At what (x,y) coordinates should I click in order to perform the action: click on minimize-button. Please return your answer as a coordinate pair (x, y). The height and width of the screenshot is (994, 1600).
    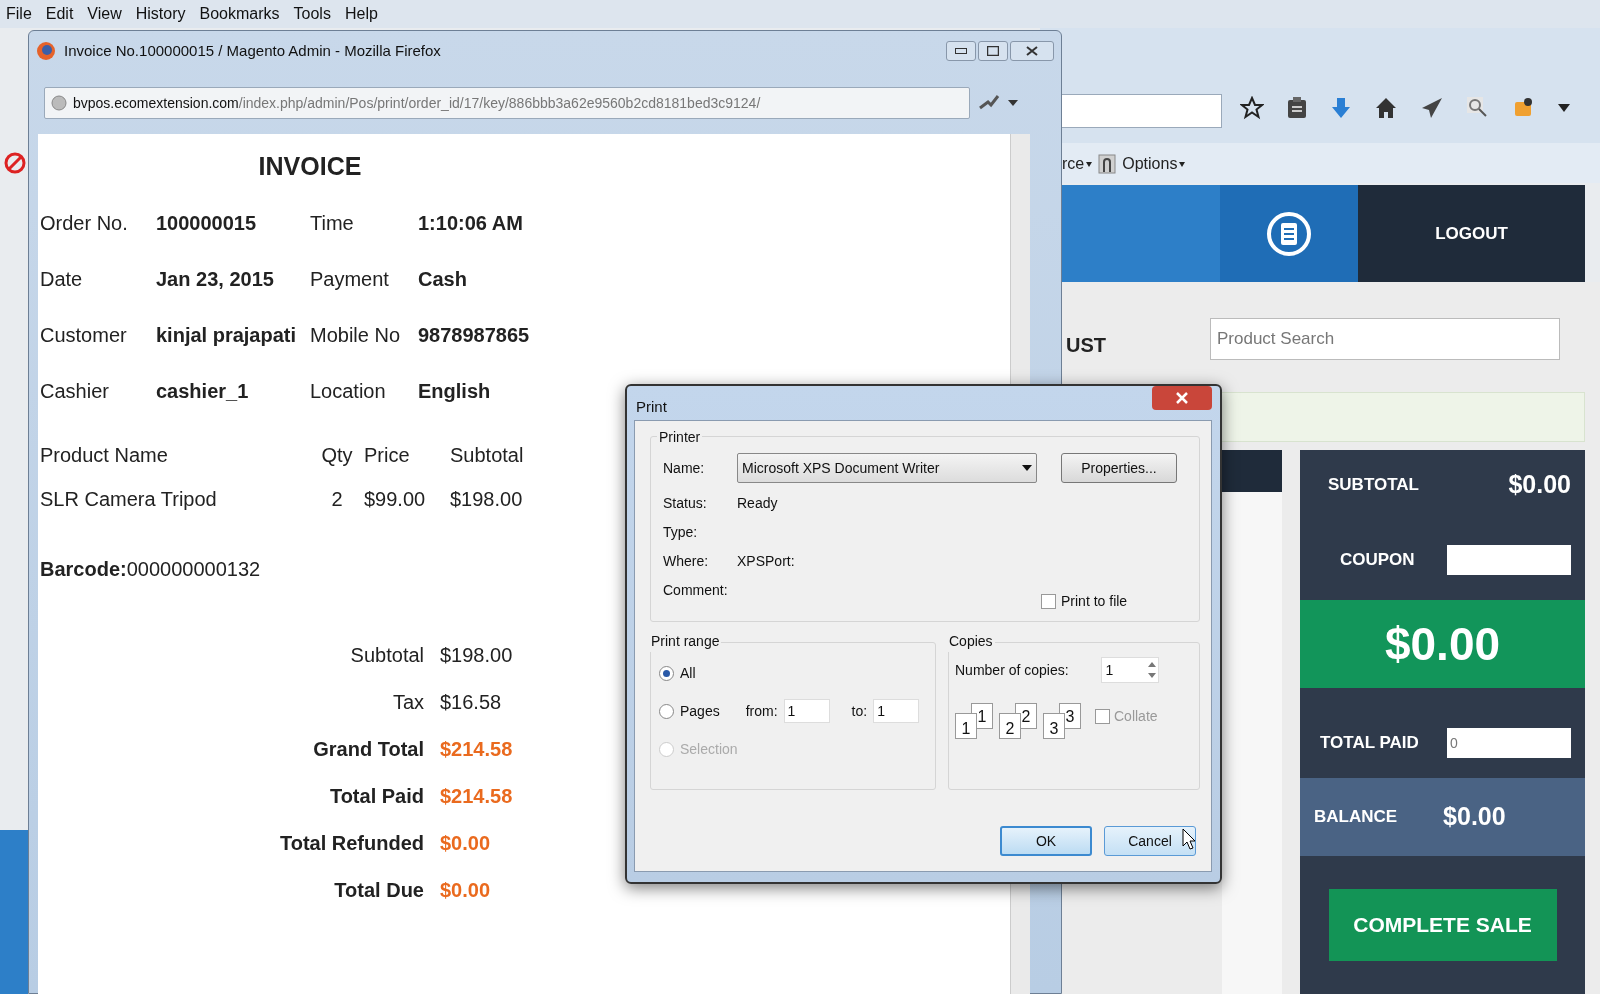
    Looking at the image, I should click on (961, 51).